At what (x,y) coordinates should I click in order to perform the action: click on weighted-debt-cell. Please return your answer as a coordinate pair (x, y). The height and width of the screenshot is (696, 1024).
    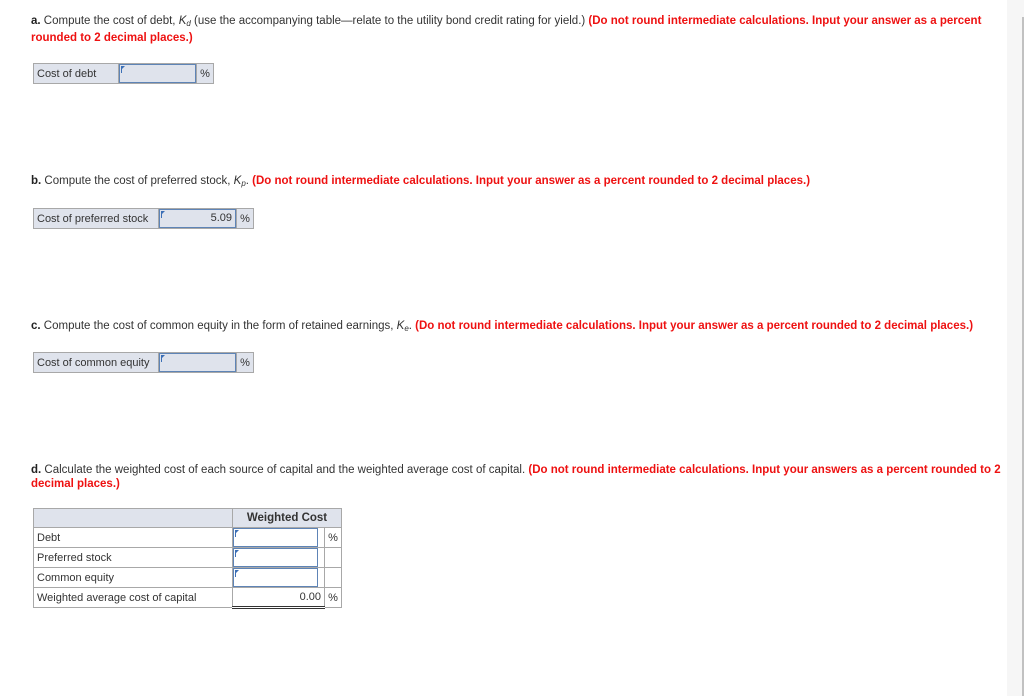
    Looking at the image, I should click on (278, 537).